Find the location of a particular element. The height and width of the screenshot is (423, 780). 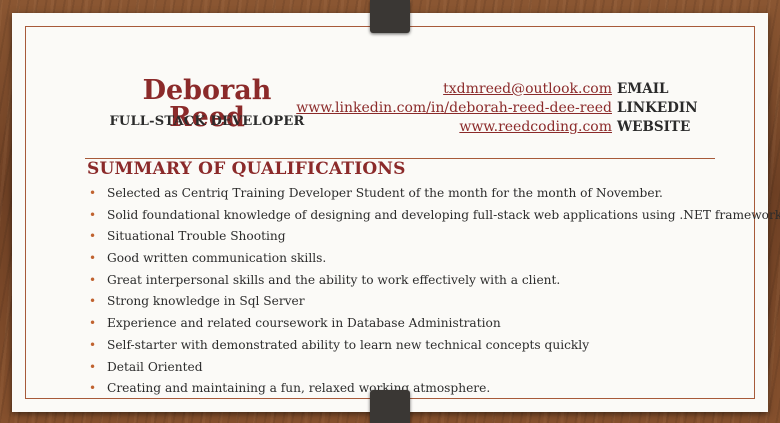

list-item: • Detail Oriented is located at coordinates (417, 368).